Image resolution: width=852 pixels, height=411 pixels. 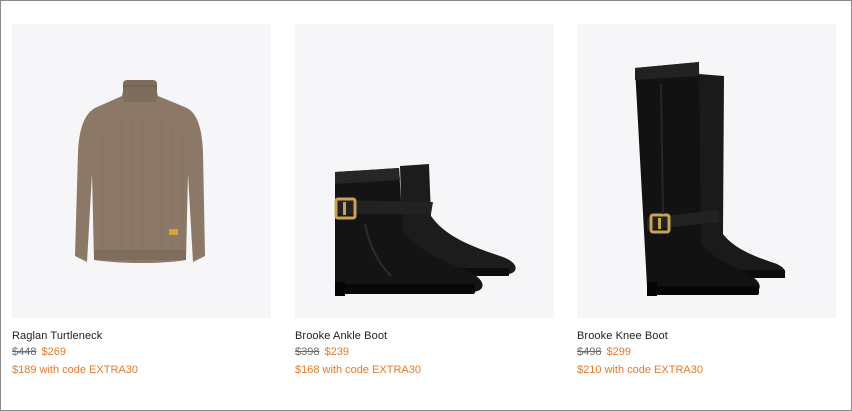 I want to click on original-price: $398, so click(x=307, y=352).